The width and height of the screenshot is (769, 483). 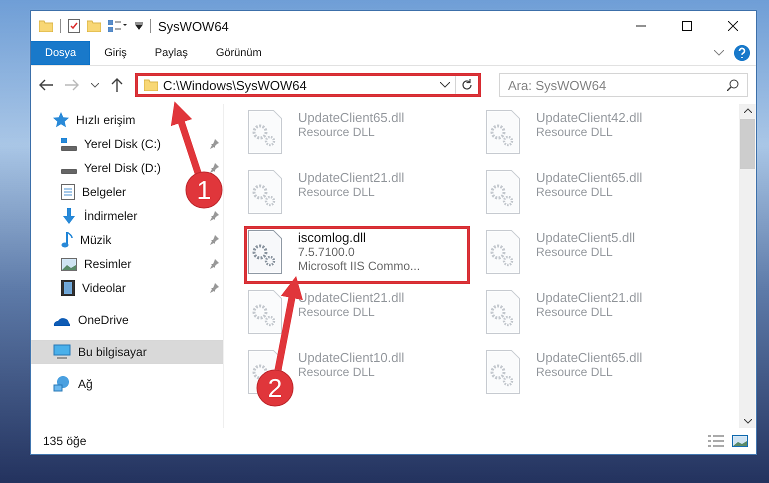 I want to click on ribbon-tab: Paylaş, so click(x=171, y=53).